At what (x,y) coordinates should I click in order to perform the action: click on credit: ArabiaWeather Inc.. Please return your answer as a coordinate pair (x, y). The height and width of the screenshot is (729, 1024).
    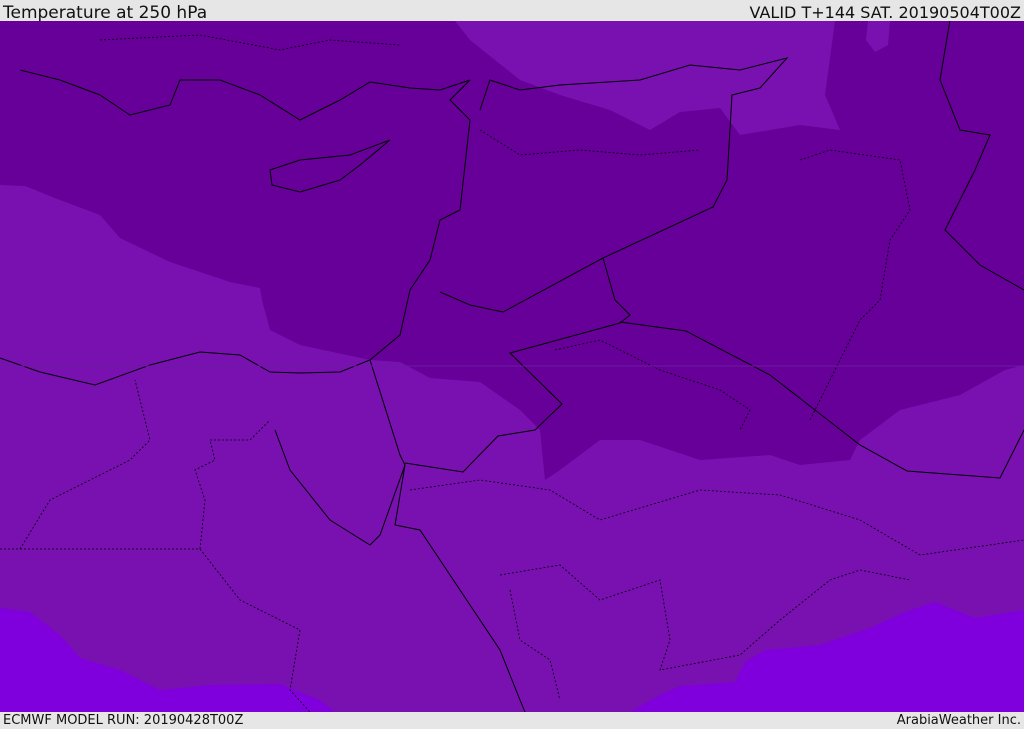
    Looking at the image, I should click on (958, 720).